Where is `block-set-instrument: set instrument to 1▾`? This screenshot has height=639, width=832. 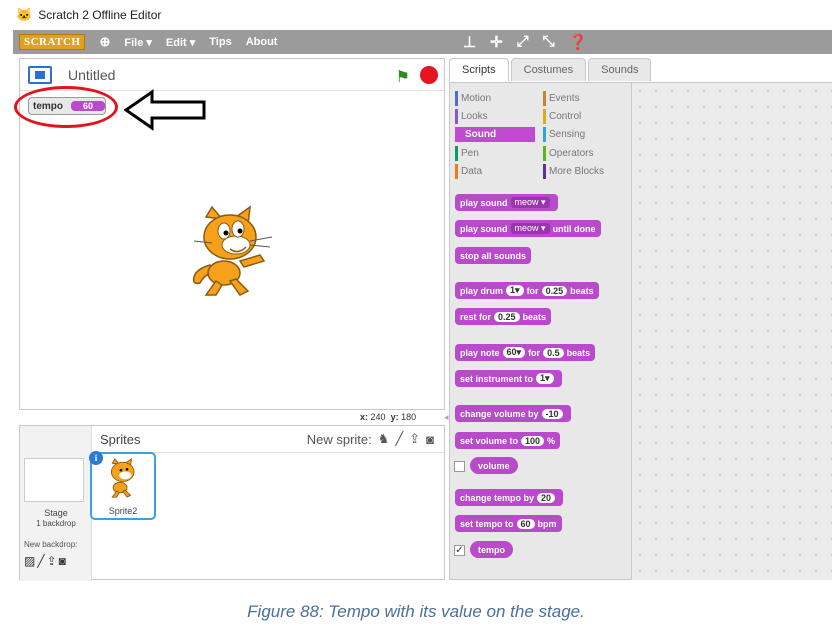 block-set-instrument: set instrument to 1▾ is located at coordinates (508, 378).